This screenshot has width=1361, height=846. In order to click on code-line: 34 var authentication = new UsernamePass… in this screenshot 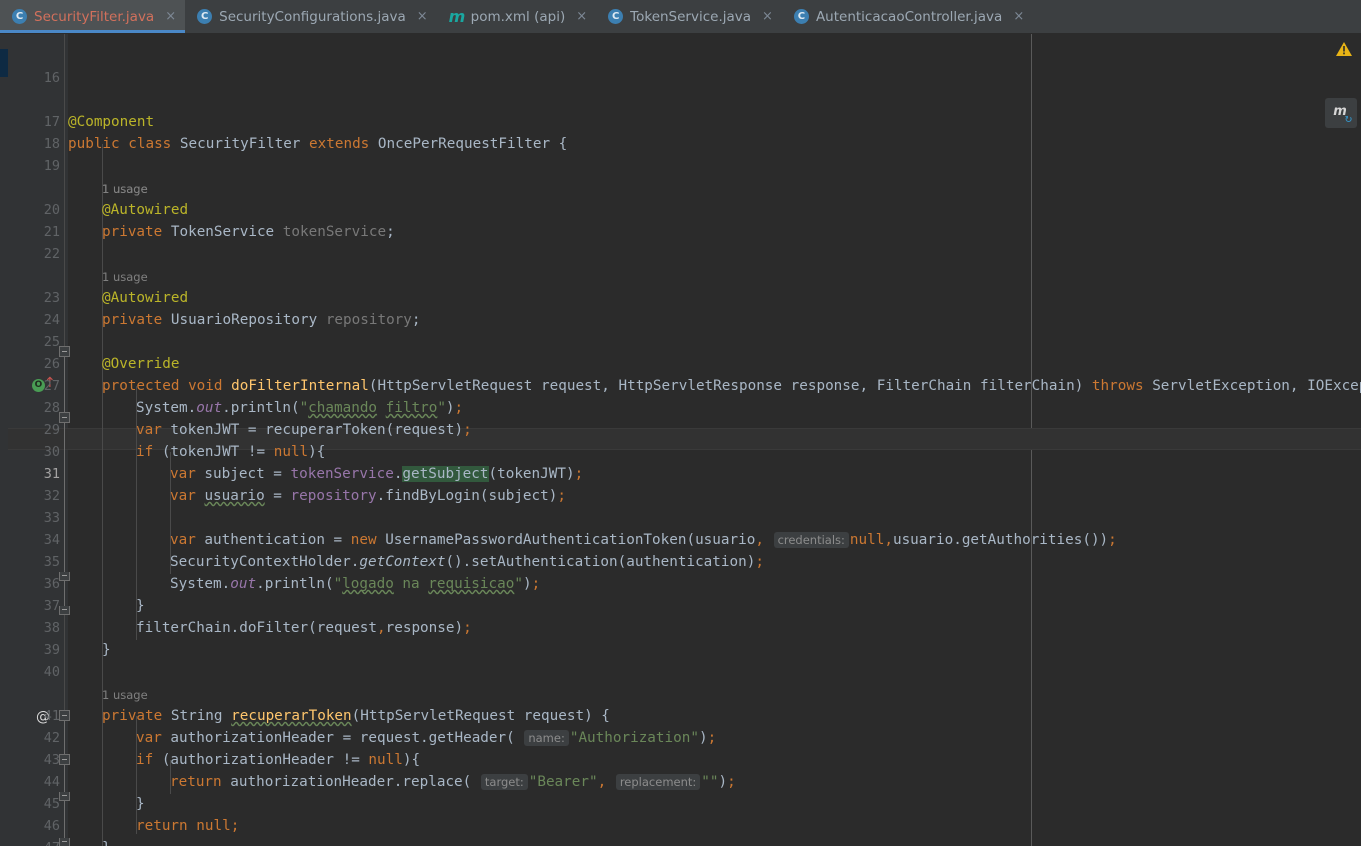, I will do `click(680, 540)`.